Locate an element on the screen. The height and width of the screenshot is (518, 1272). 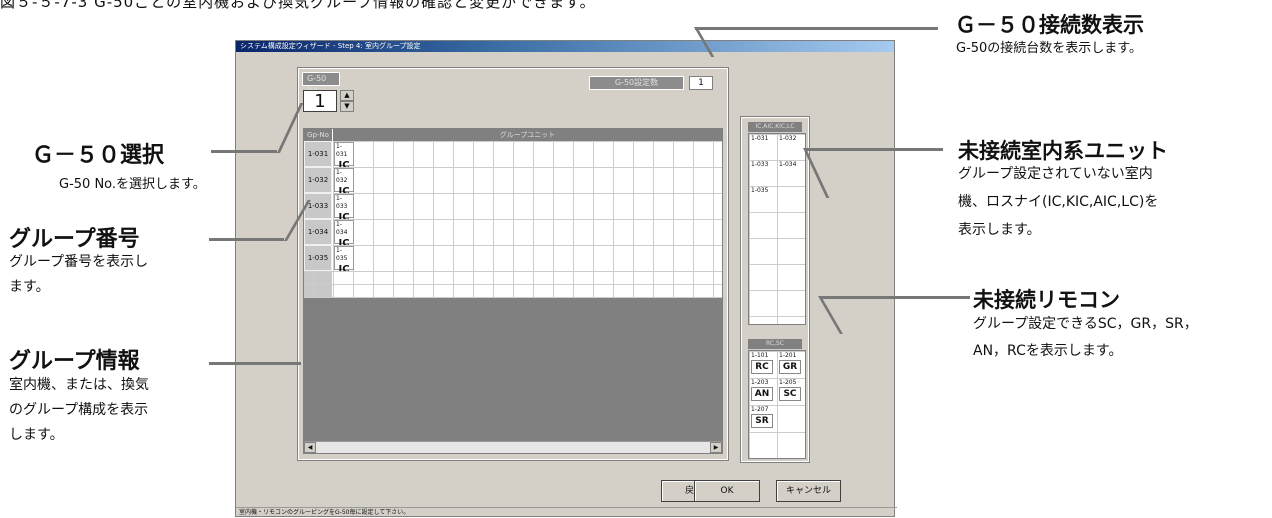
g50-select-desc: G-50 No.を選択します。 is located at coordinates (132, 184).